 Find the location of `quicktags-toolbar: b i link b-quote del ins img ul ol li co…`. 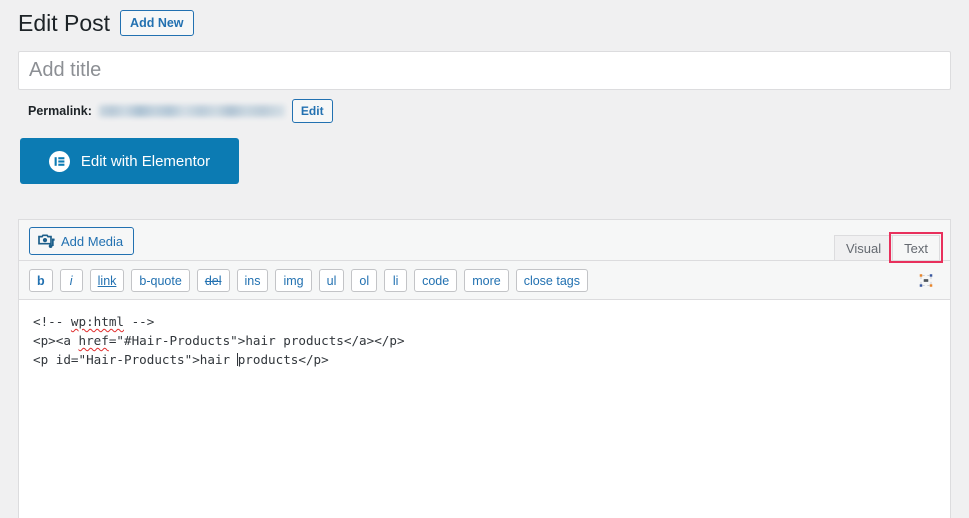

quicktags-toolbar: b i link b-quote del ins img ul ol li co… is located at coordinates (484, 279).